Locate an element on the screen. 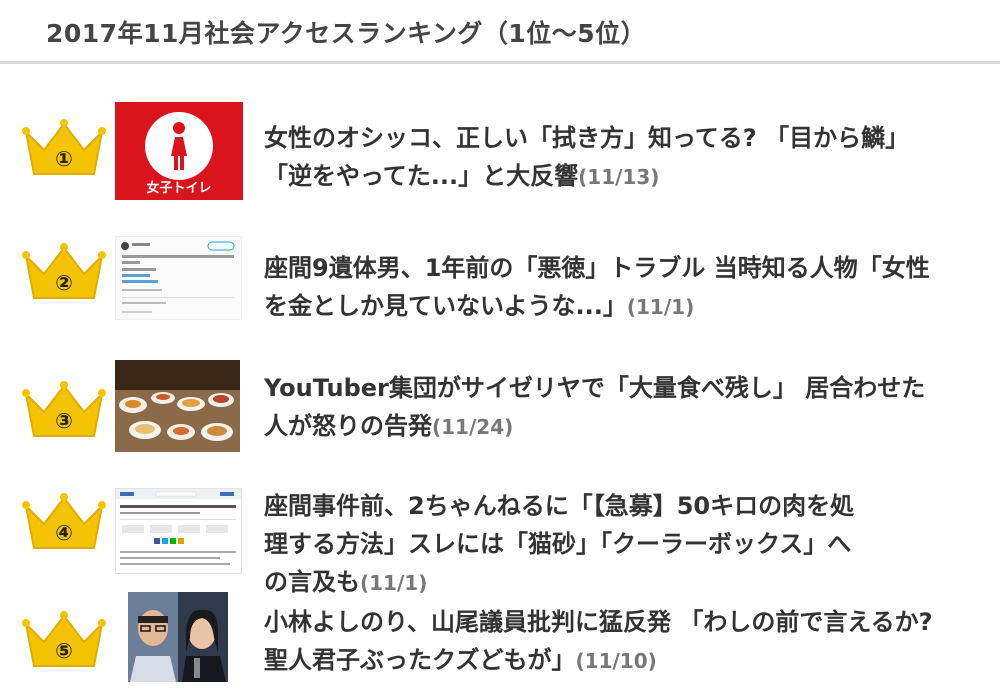 Image resolution: width=1000 pixels, height=692 pixels. rank-number: ③ is located at coordinates (64, 421).